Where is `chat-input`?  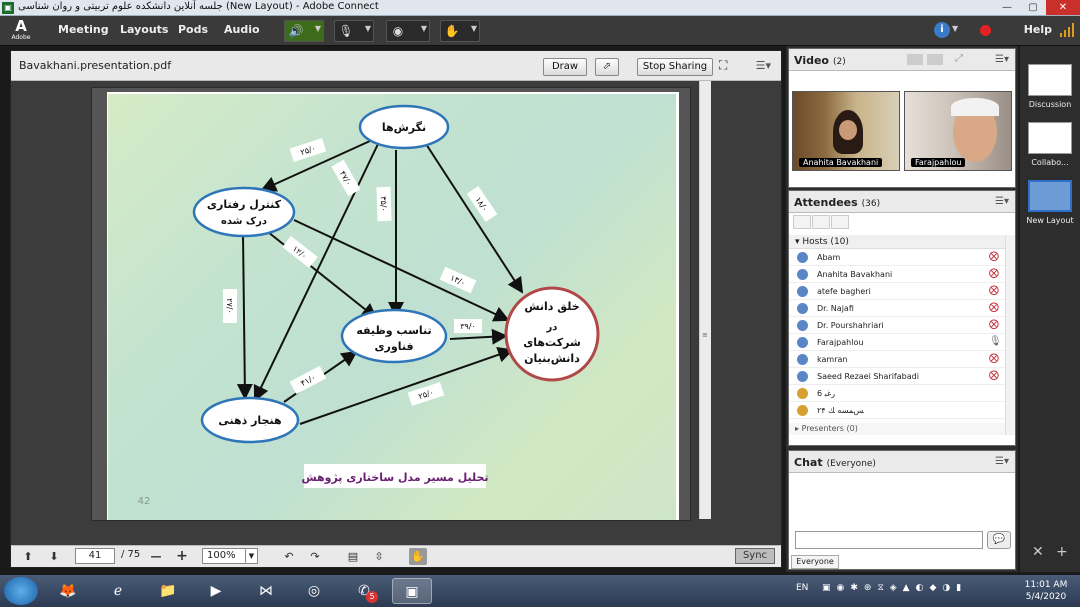 chat-input is located at coordinates (889, 540).